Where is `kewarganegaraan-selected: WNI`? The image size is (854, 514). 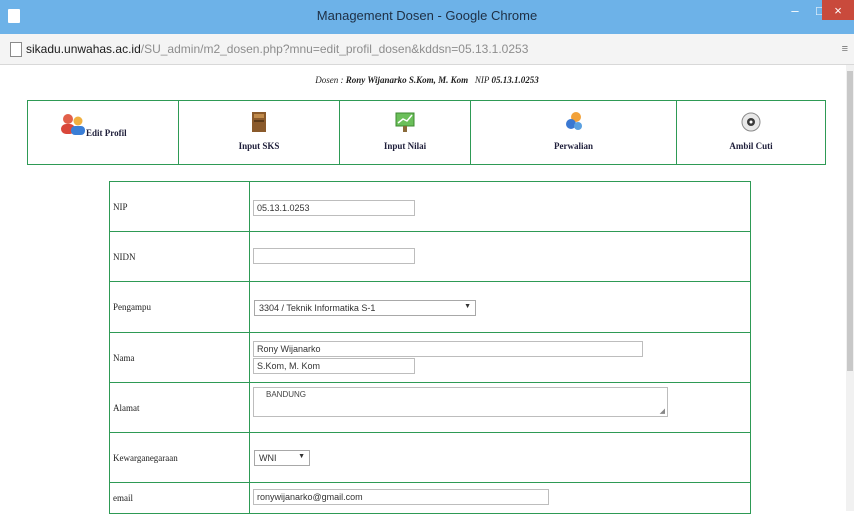 kewarganegaraan-selected: WNI is located at coordinates (268, 458).